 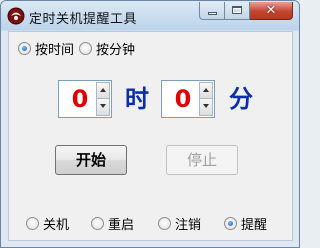 I want to click on start-button: 开始, so click(x=91, y=160).